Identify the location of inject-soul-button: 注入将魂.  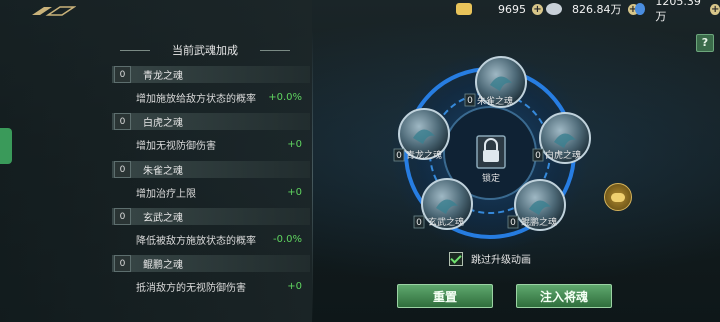
(564, 296).